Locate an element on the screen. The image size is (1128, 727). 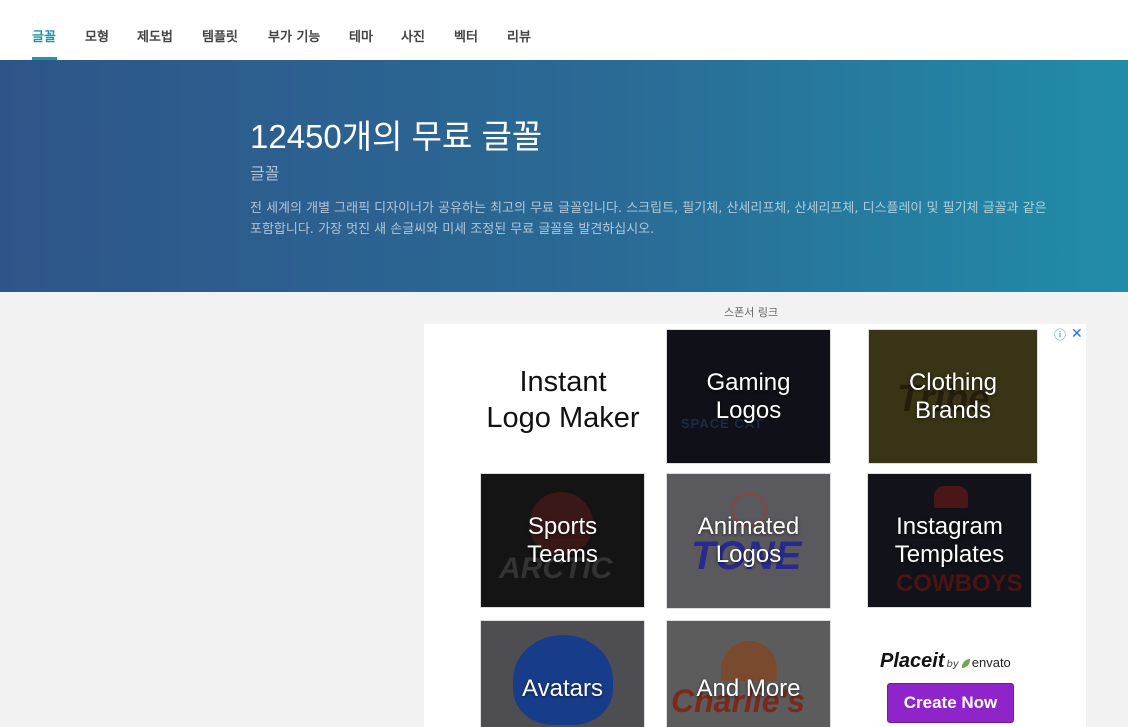
page-title: 12450개의 무료 글꼴 is located at coordinates (396, 136).